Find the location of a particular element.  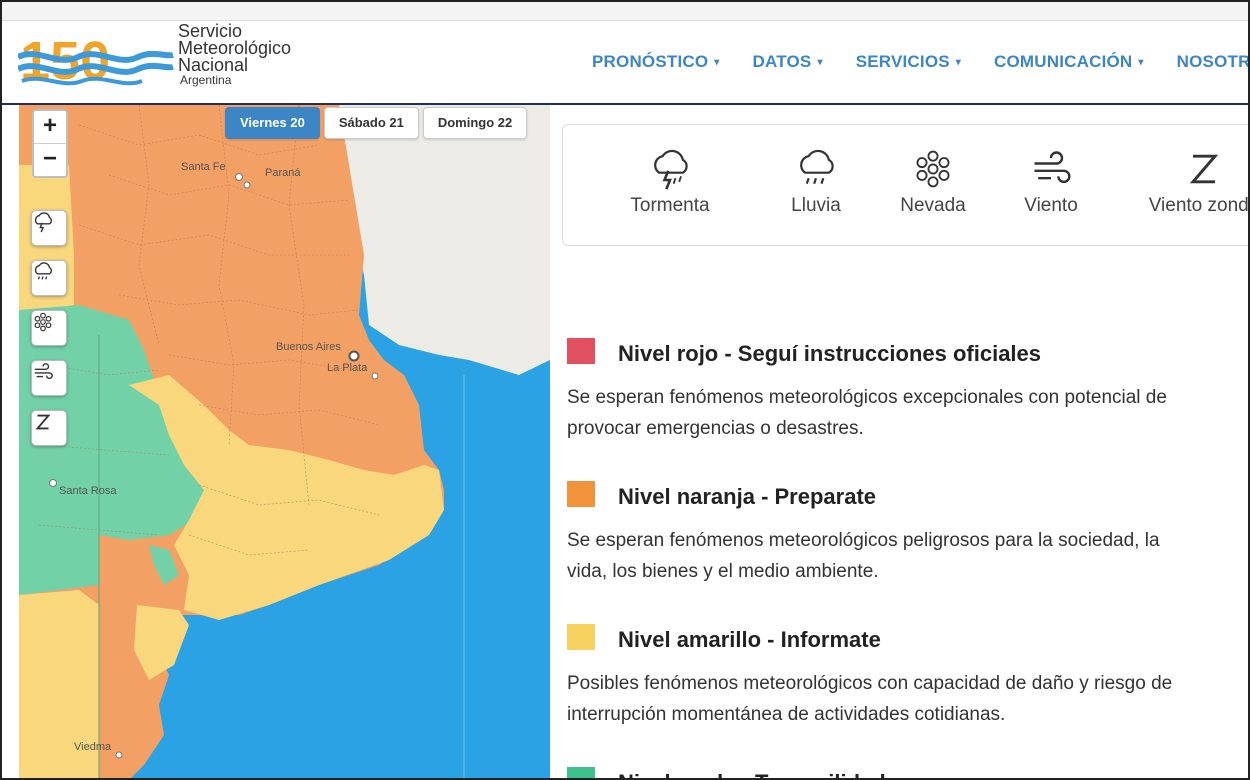

phenomenon-tormenta: Tormenta is located at coordinates (670, 182).